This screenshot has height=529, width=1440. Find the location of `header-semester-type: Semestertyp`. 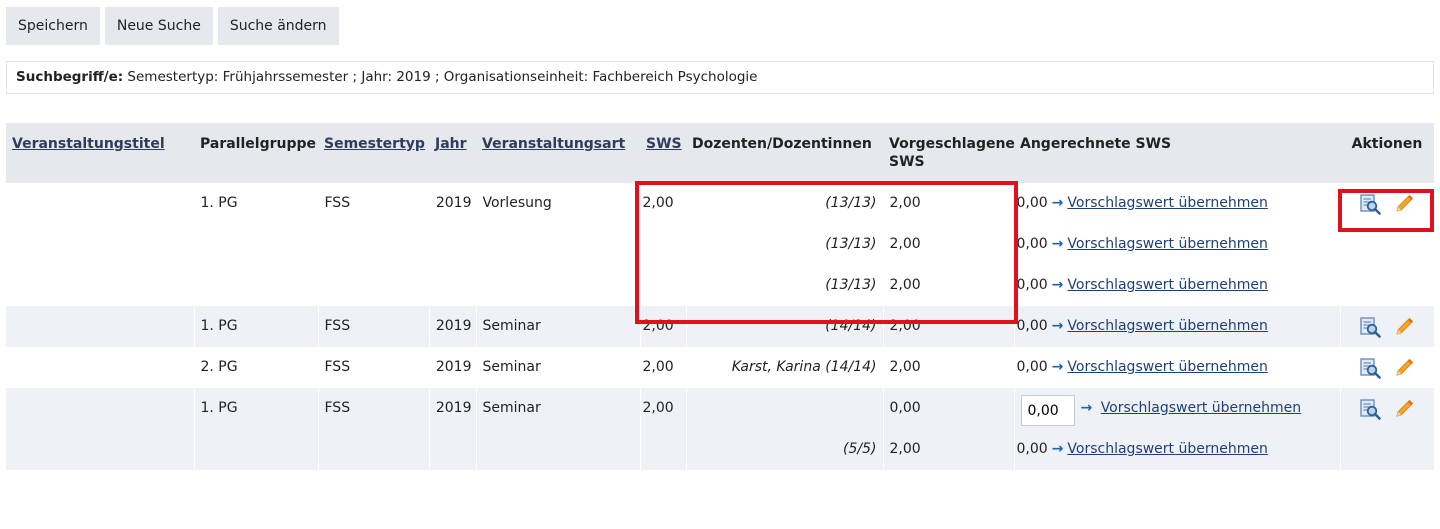

header-semester-type: Semestertyp is located at coordinates (373, 153).